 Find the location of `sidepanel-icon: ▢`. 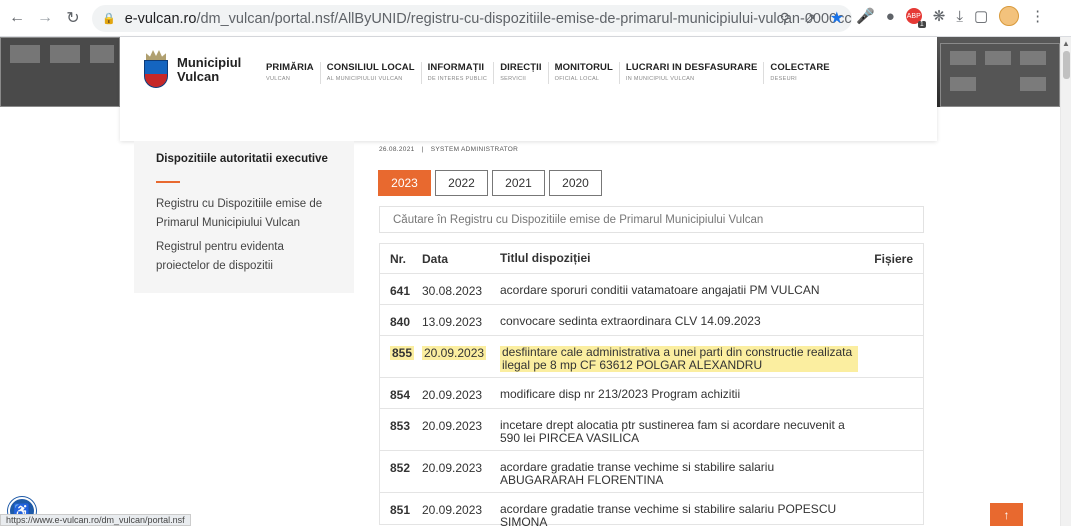

sidepanel-icon: ▢ is located at coordinates (981, 16).